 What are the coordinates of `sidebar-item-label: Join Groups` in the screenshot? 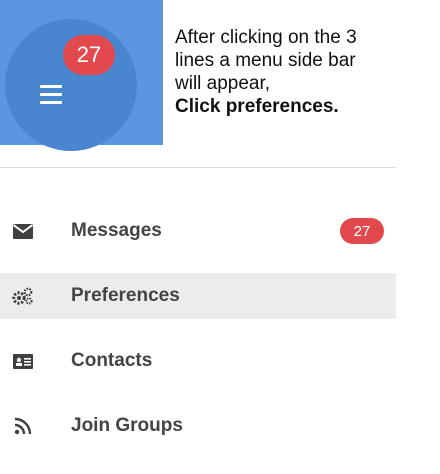 It's located at (127, 425).